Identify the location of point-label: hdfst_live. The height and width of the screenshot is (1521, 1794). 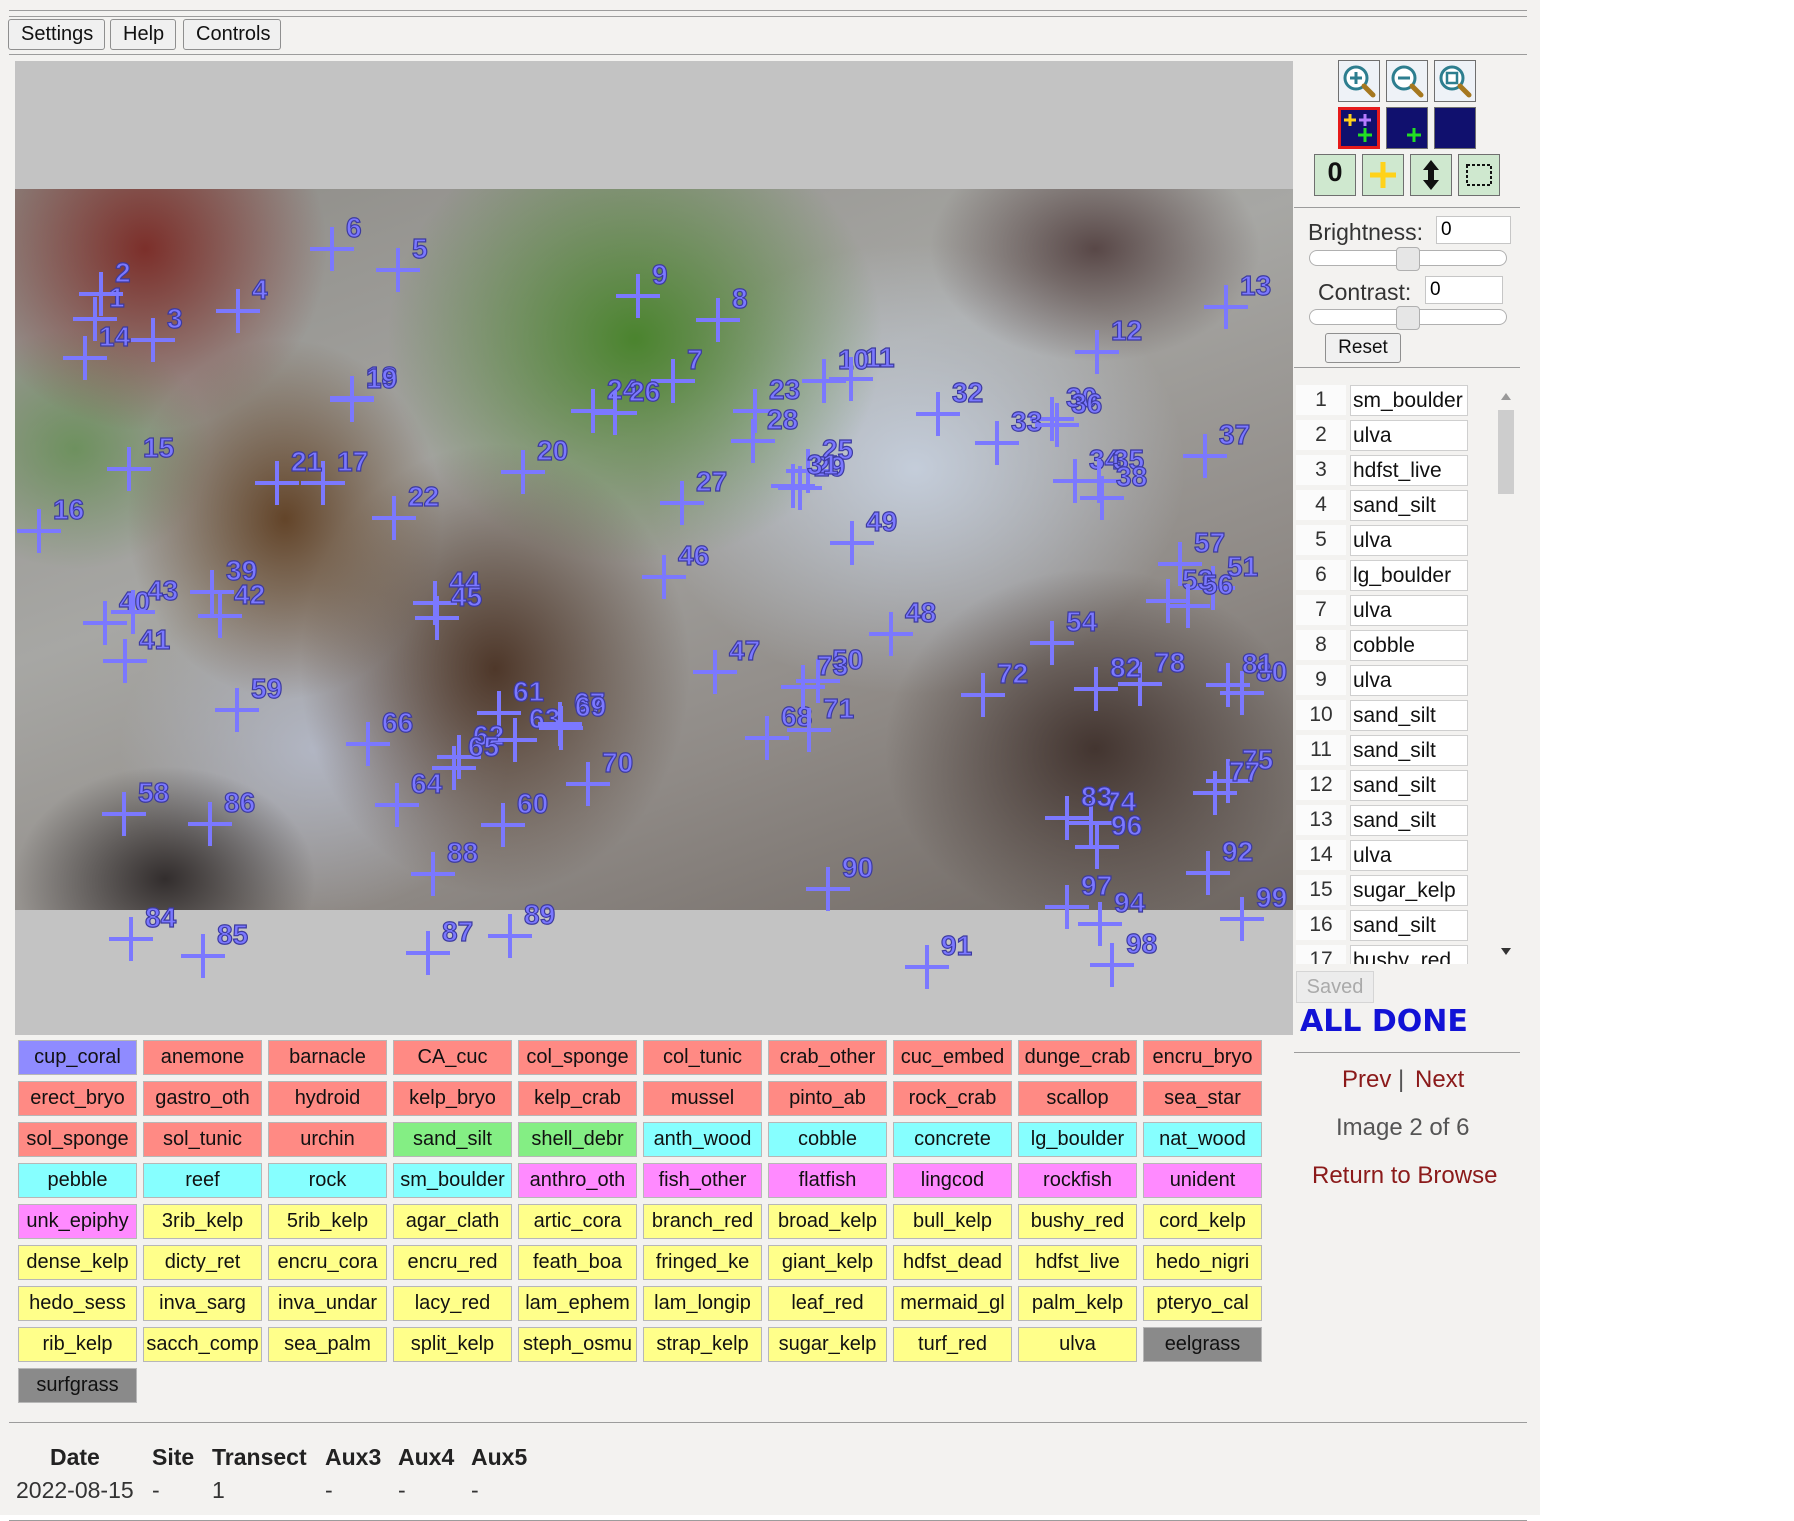
(1409, 470).